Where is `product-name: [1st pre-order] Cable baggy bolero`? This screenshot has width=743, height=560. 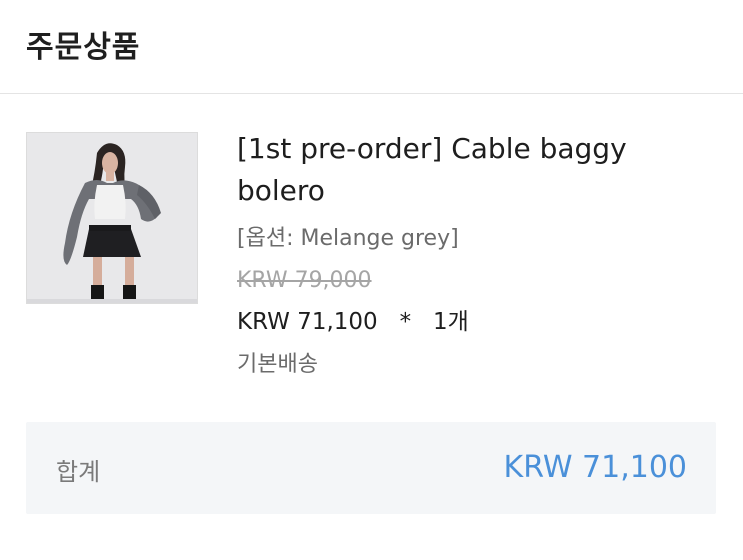
product-name: [1st pre-order] Cable baggy bolero is located at coordinates (472, 170).